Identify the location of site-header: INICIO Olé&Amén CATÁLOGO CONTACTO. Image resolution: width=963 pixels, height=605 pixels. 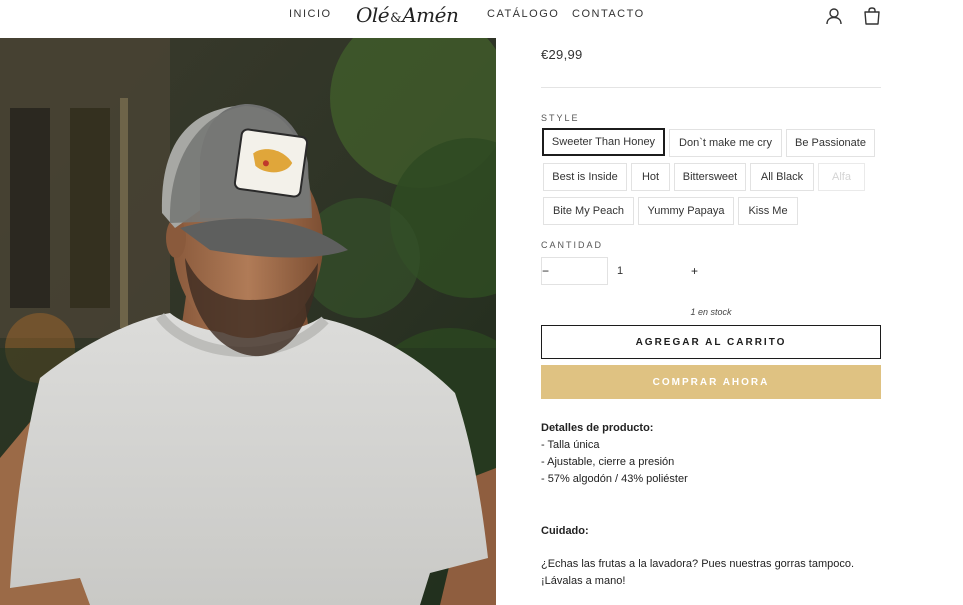
(481, 17).